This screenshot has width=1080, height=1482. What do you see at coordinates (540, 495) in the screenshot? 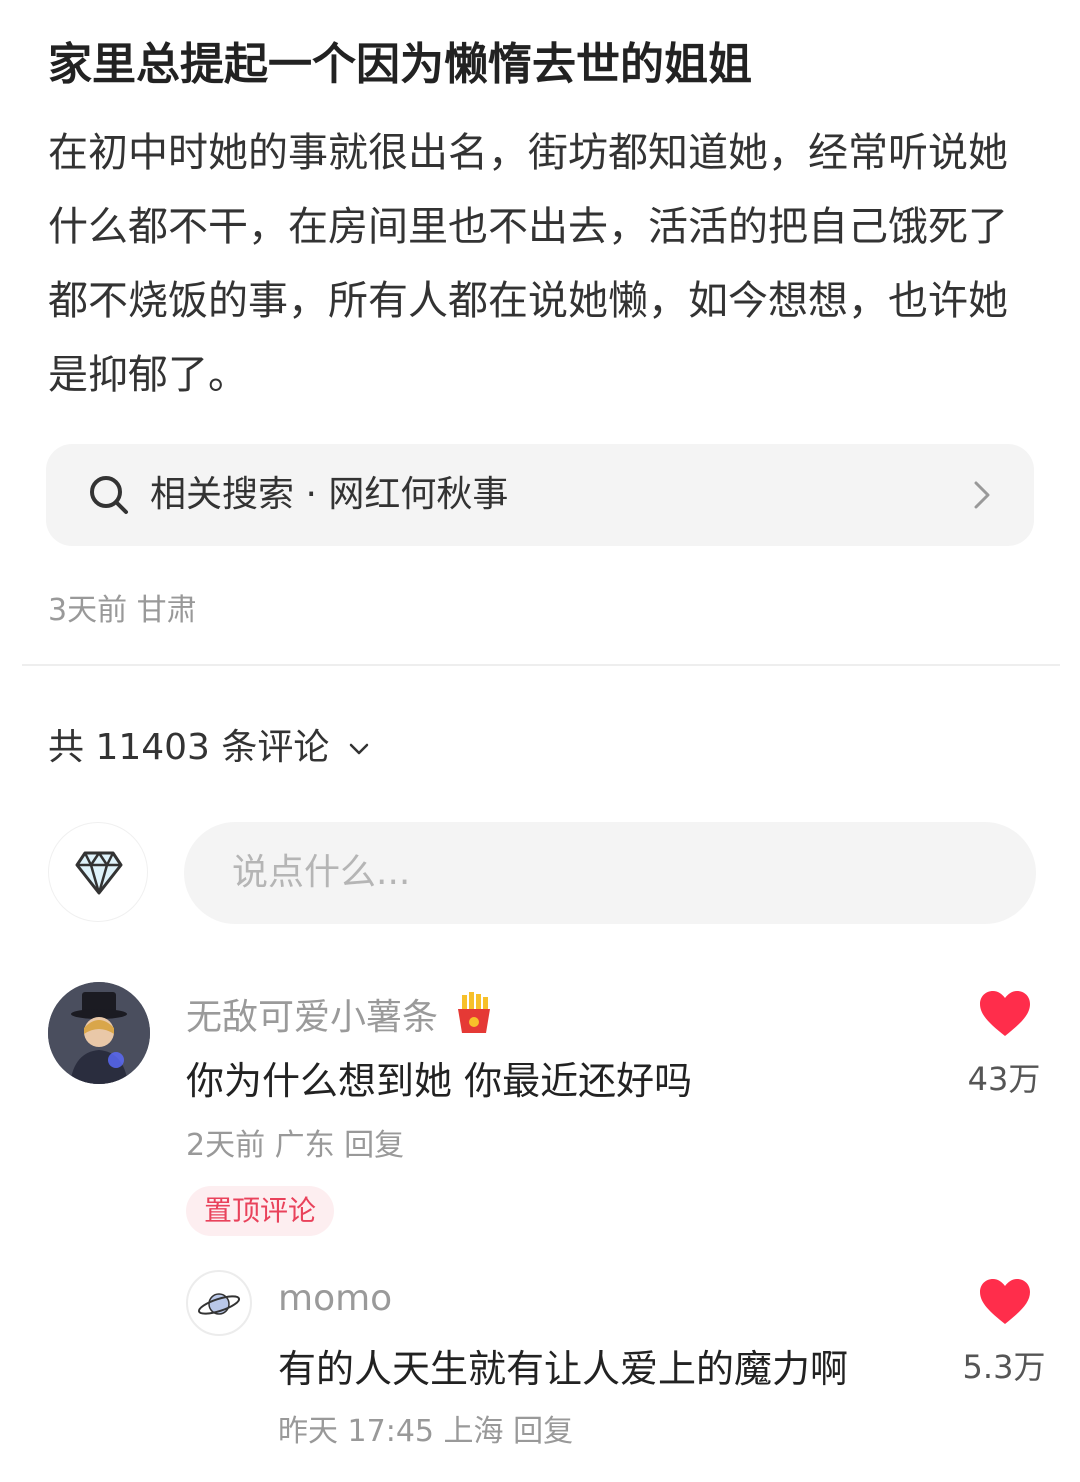
I see `related-search-bar: 相关搜索 · 网红何秋事` at bounding box center [540, 495].